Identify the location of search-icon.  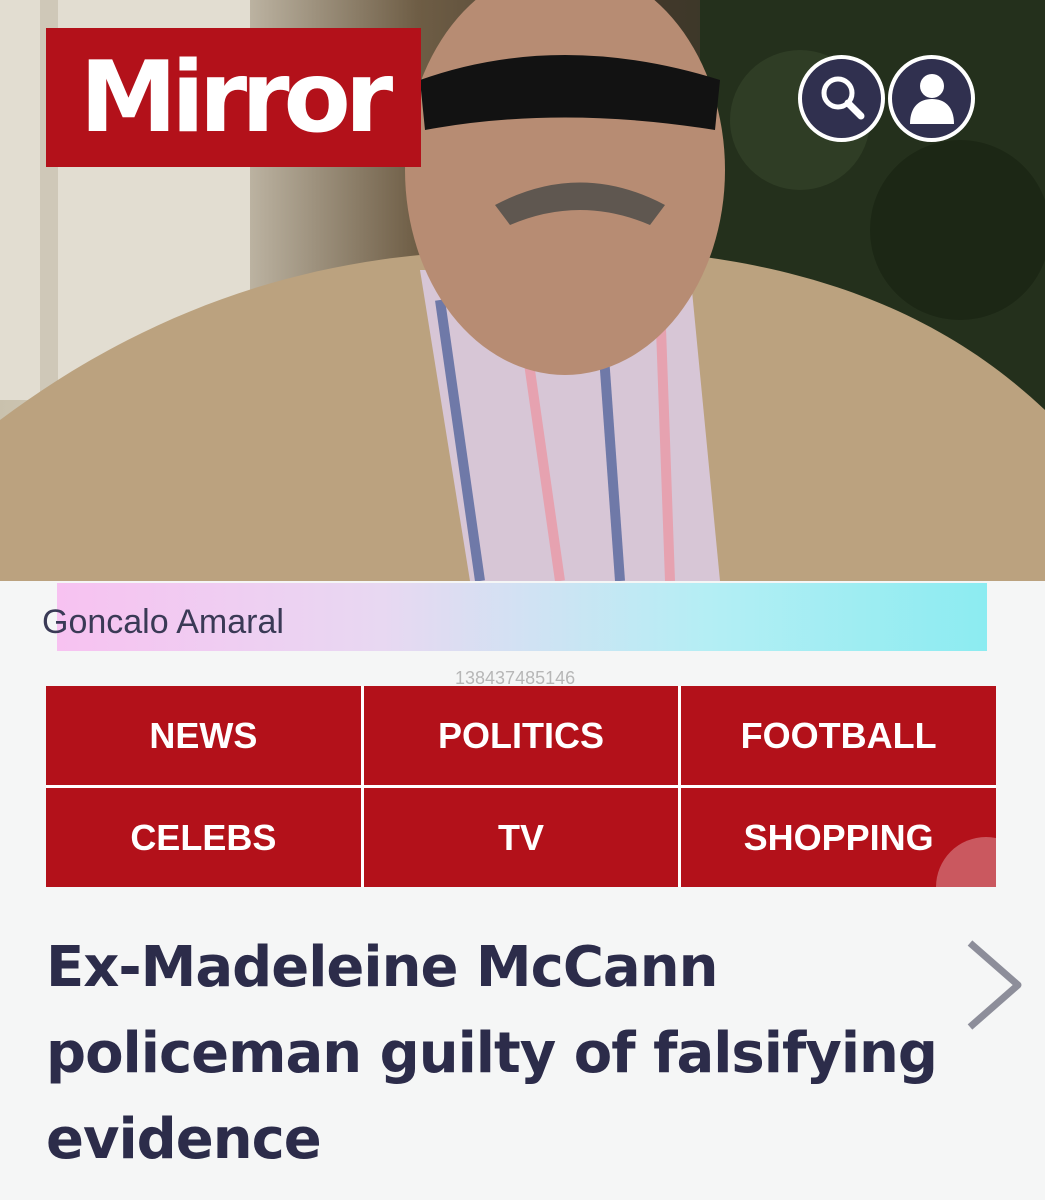
(842, 99).